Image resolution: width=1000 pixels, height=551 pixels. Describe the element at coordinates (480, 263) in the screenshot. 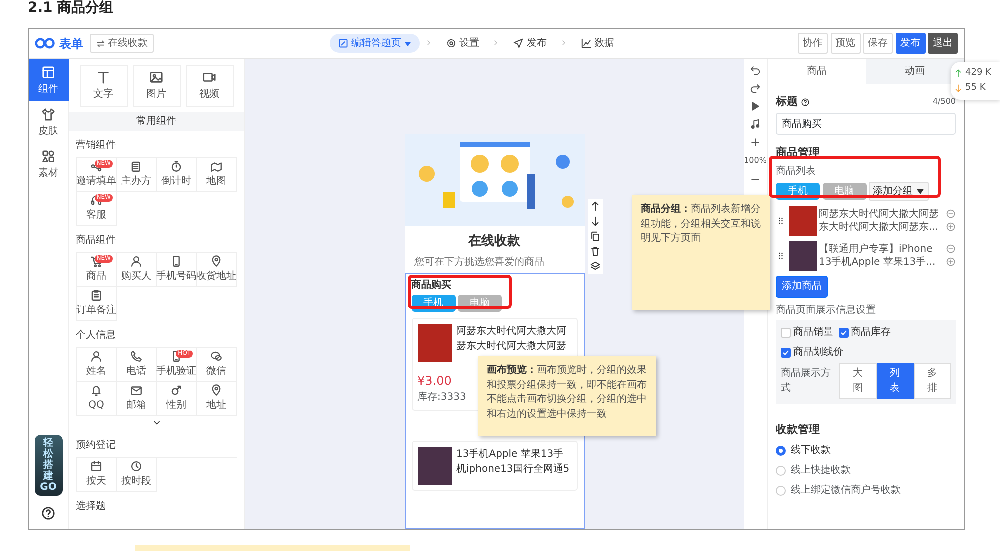

I see `form-subtitle: 您可在下方挑选您喜爱的商品` at that location.